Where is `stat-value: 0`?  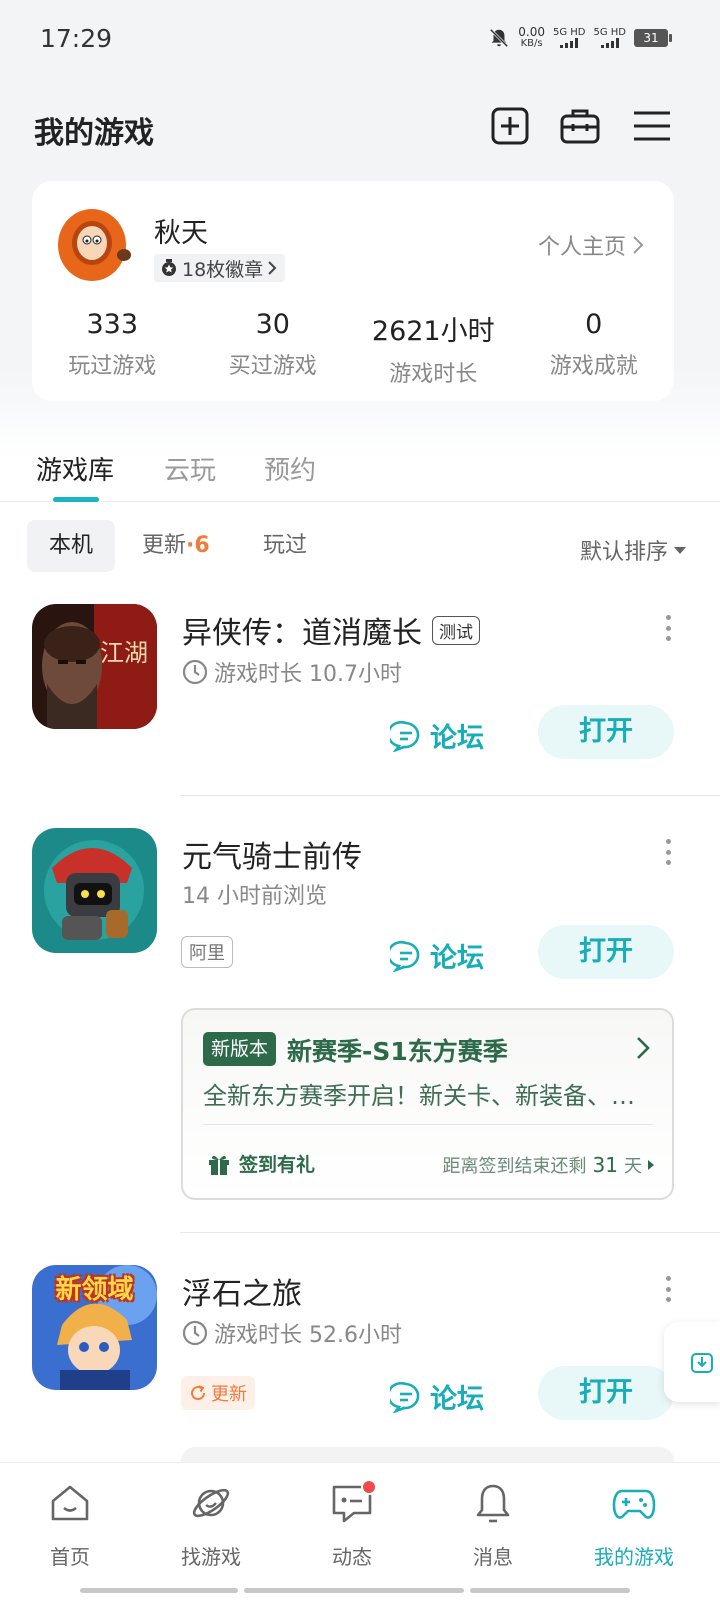
stat-value: 0 is located at coordinates (594, 324).